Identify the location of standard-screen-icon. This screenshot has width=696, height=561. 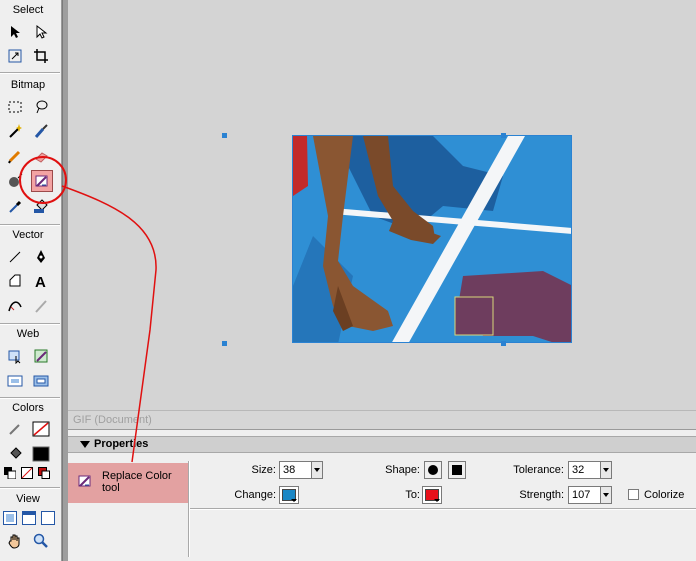
(10, 518).